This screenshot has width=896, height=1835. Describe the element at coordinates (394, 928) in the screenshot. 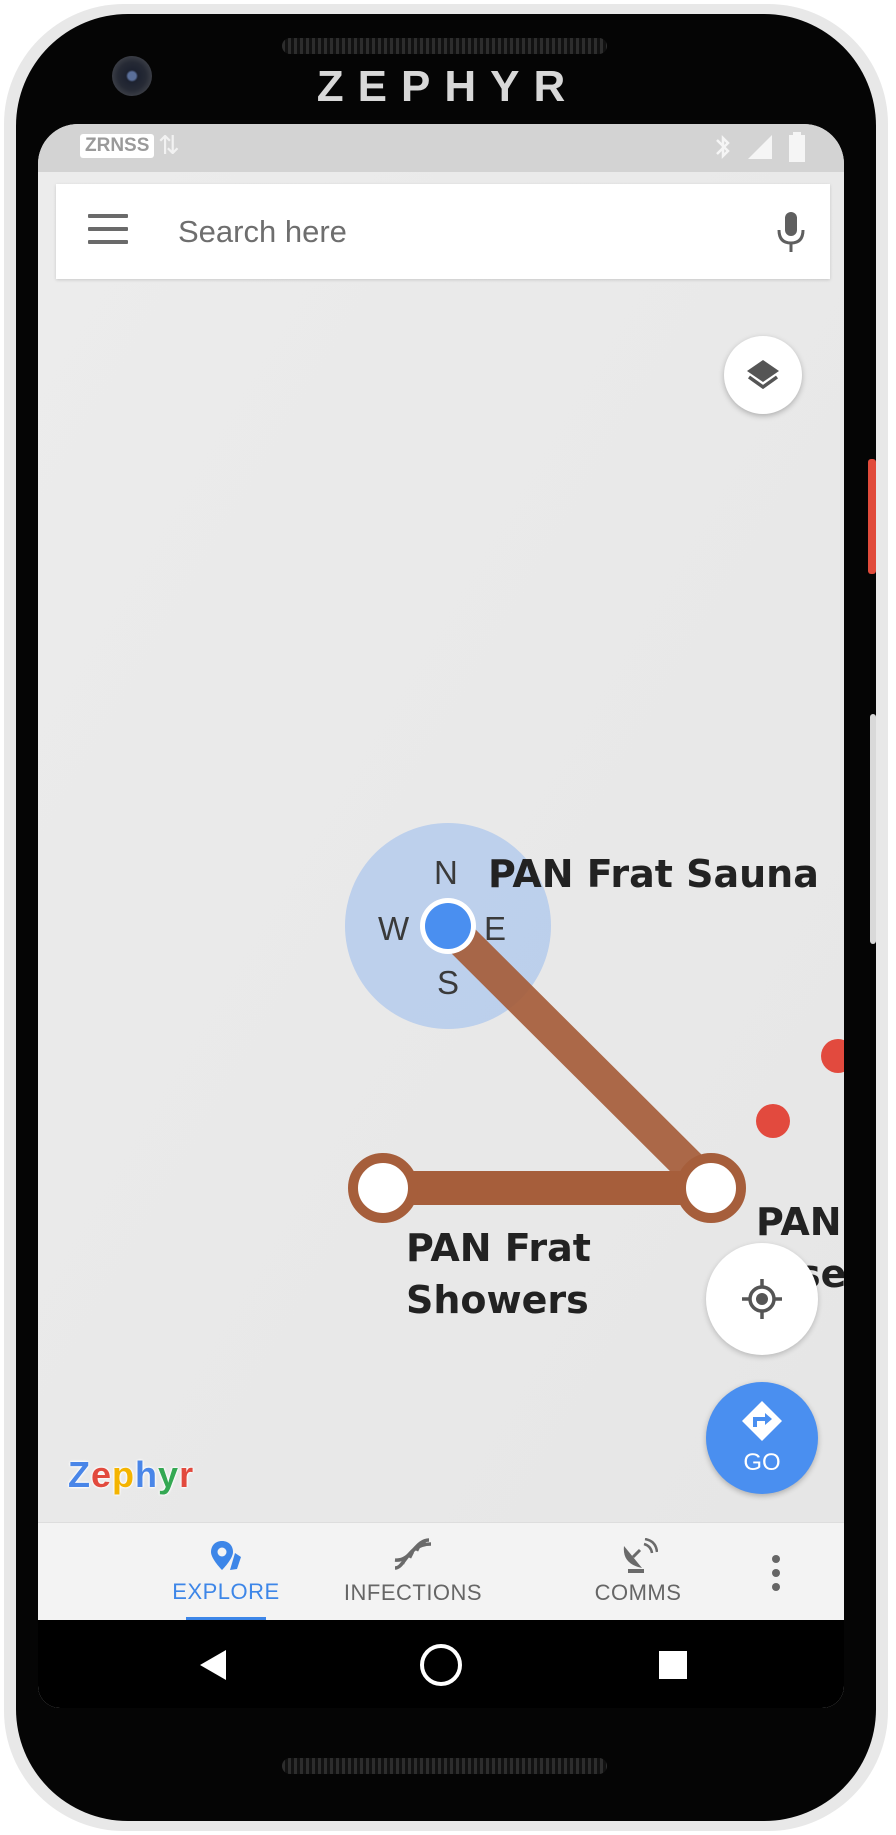

I see `compass-west: W` at that location.